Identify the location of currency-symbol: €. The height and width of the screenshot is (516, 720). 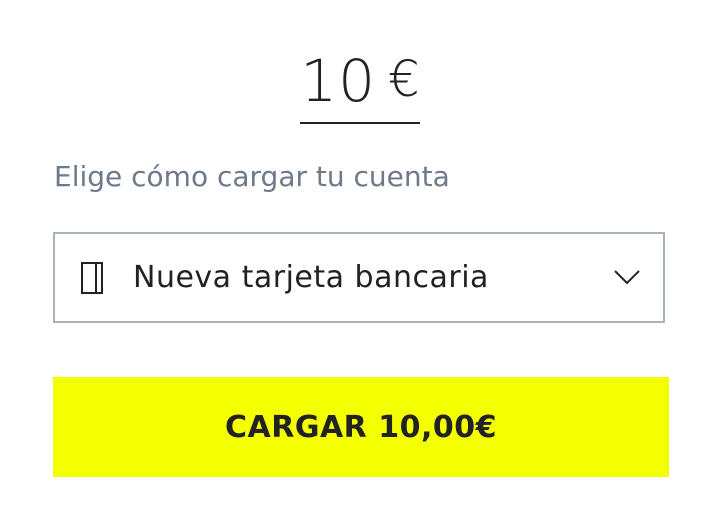
(404, 79).